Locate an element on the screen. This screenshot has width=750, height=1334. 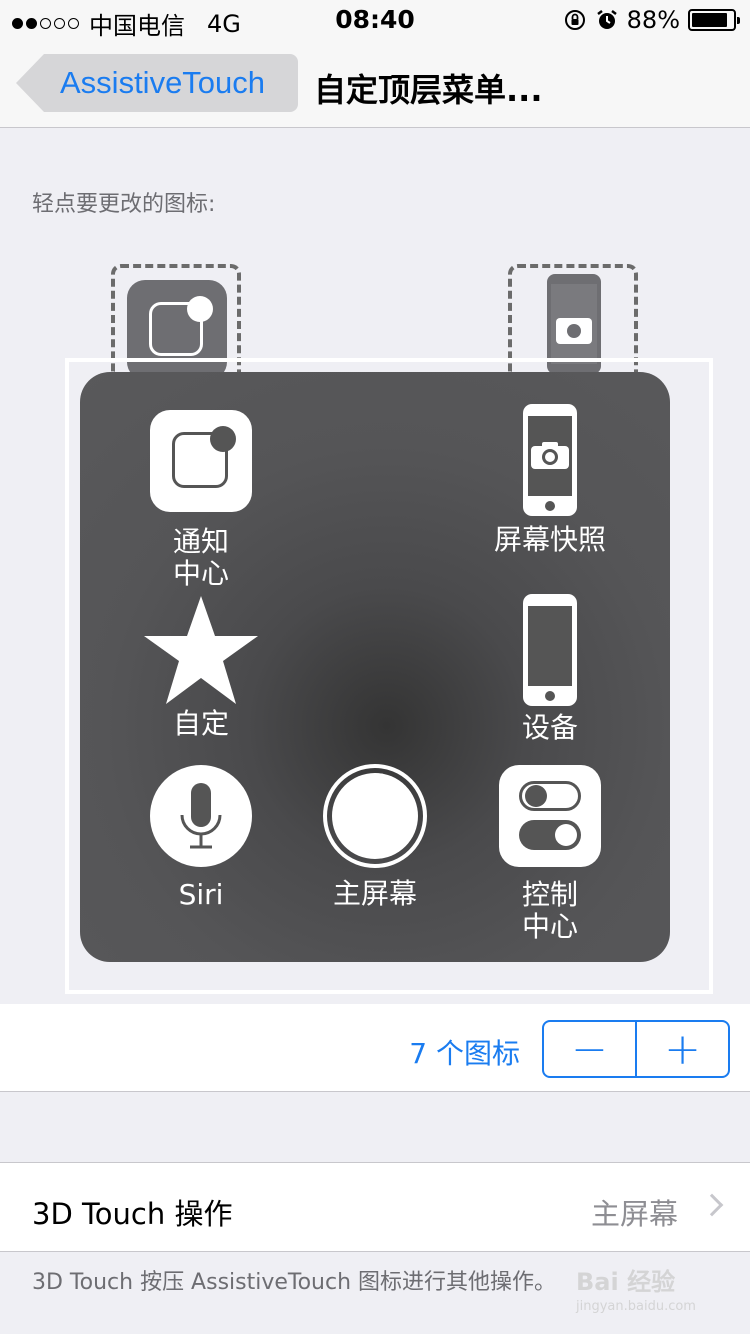
notification-center-icon is located at coordinates (201, 461).